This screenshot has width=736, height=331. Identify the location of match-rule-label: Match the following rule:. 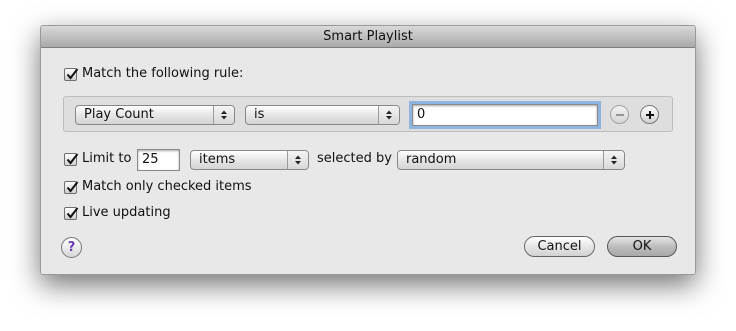
(163, 73).